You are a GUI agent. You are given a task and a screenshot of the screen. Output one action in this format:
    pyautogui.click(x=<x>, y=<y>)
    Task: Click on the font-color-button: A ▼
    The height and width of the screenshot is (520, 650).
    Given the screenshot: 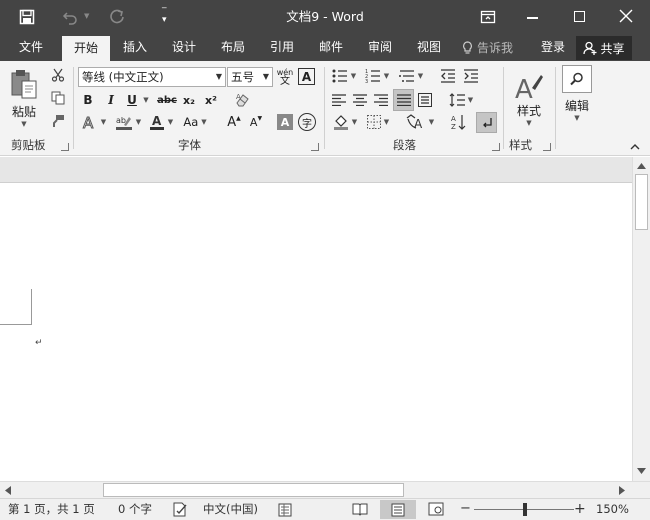 What is the action you would take?
    pyautogui.click(x=161, y=122)
    